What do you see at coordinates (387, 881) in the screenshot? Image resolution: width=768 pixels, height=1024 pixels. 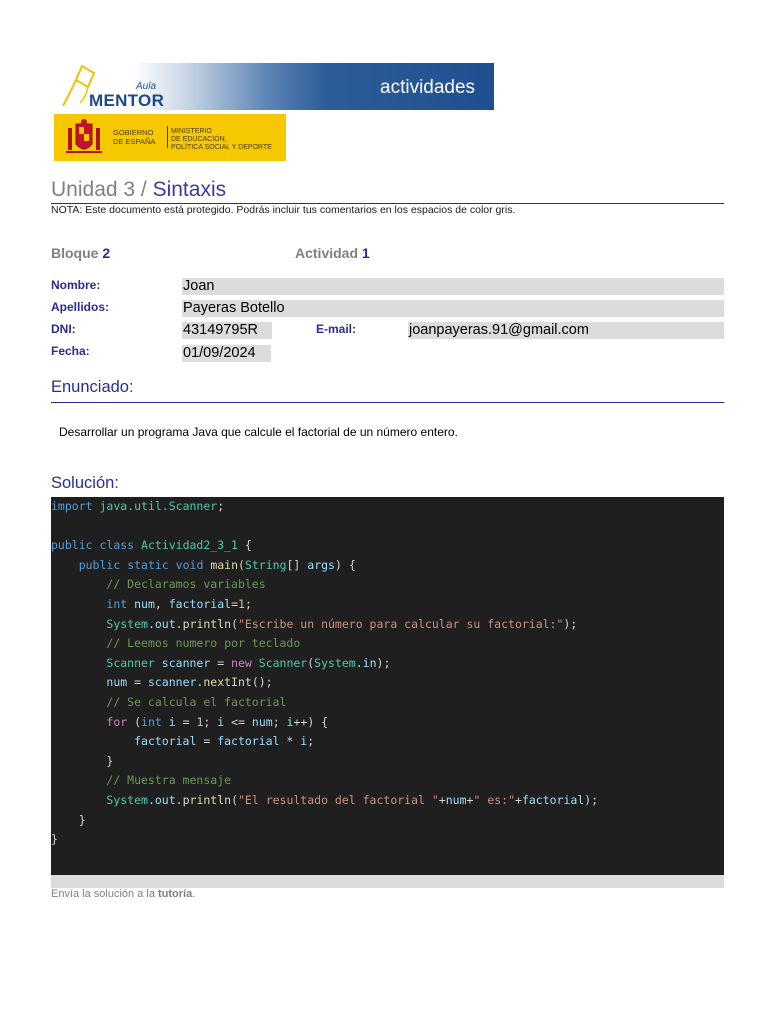 I see `solution-input-area` at bounding box center [387, 881].